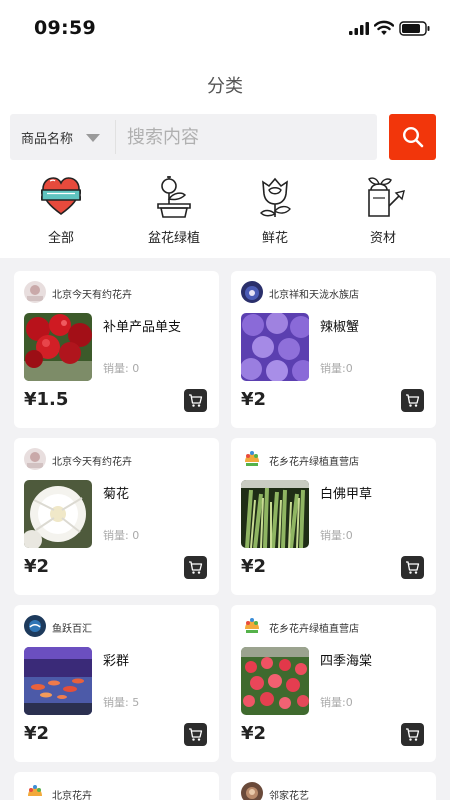 The image size is (450, 800). Describe the element at coordinates (382, 238) in the screenshot. I see `category-label: 资材` at that location.